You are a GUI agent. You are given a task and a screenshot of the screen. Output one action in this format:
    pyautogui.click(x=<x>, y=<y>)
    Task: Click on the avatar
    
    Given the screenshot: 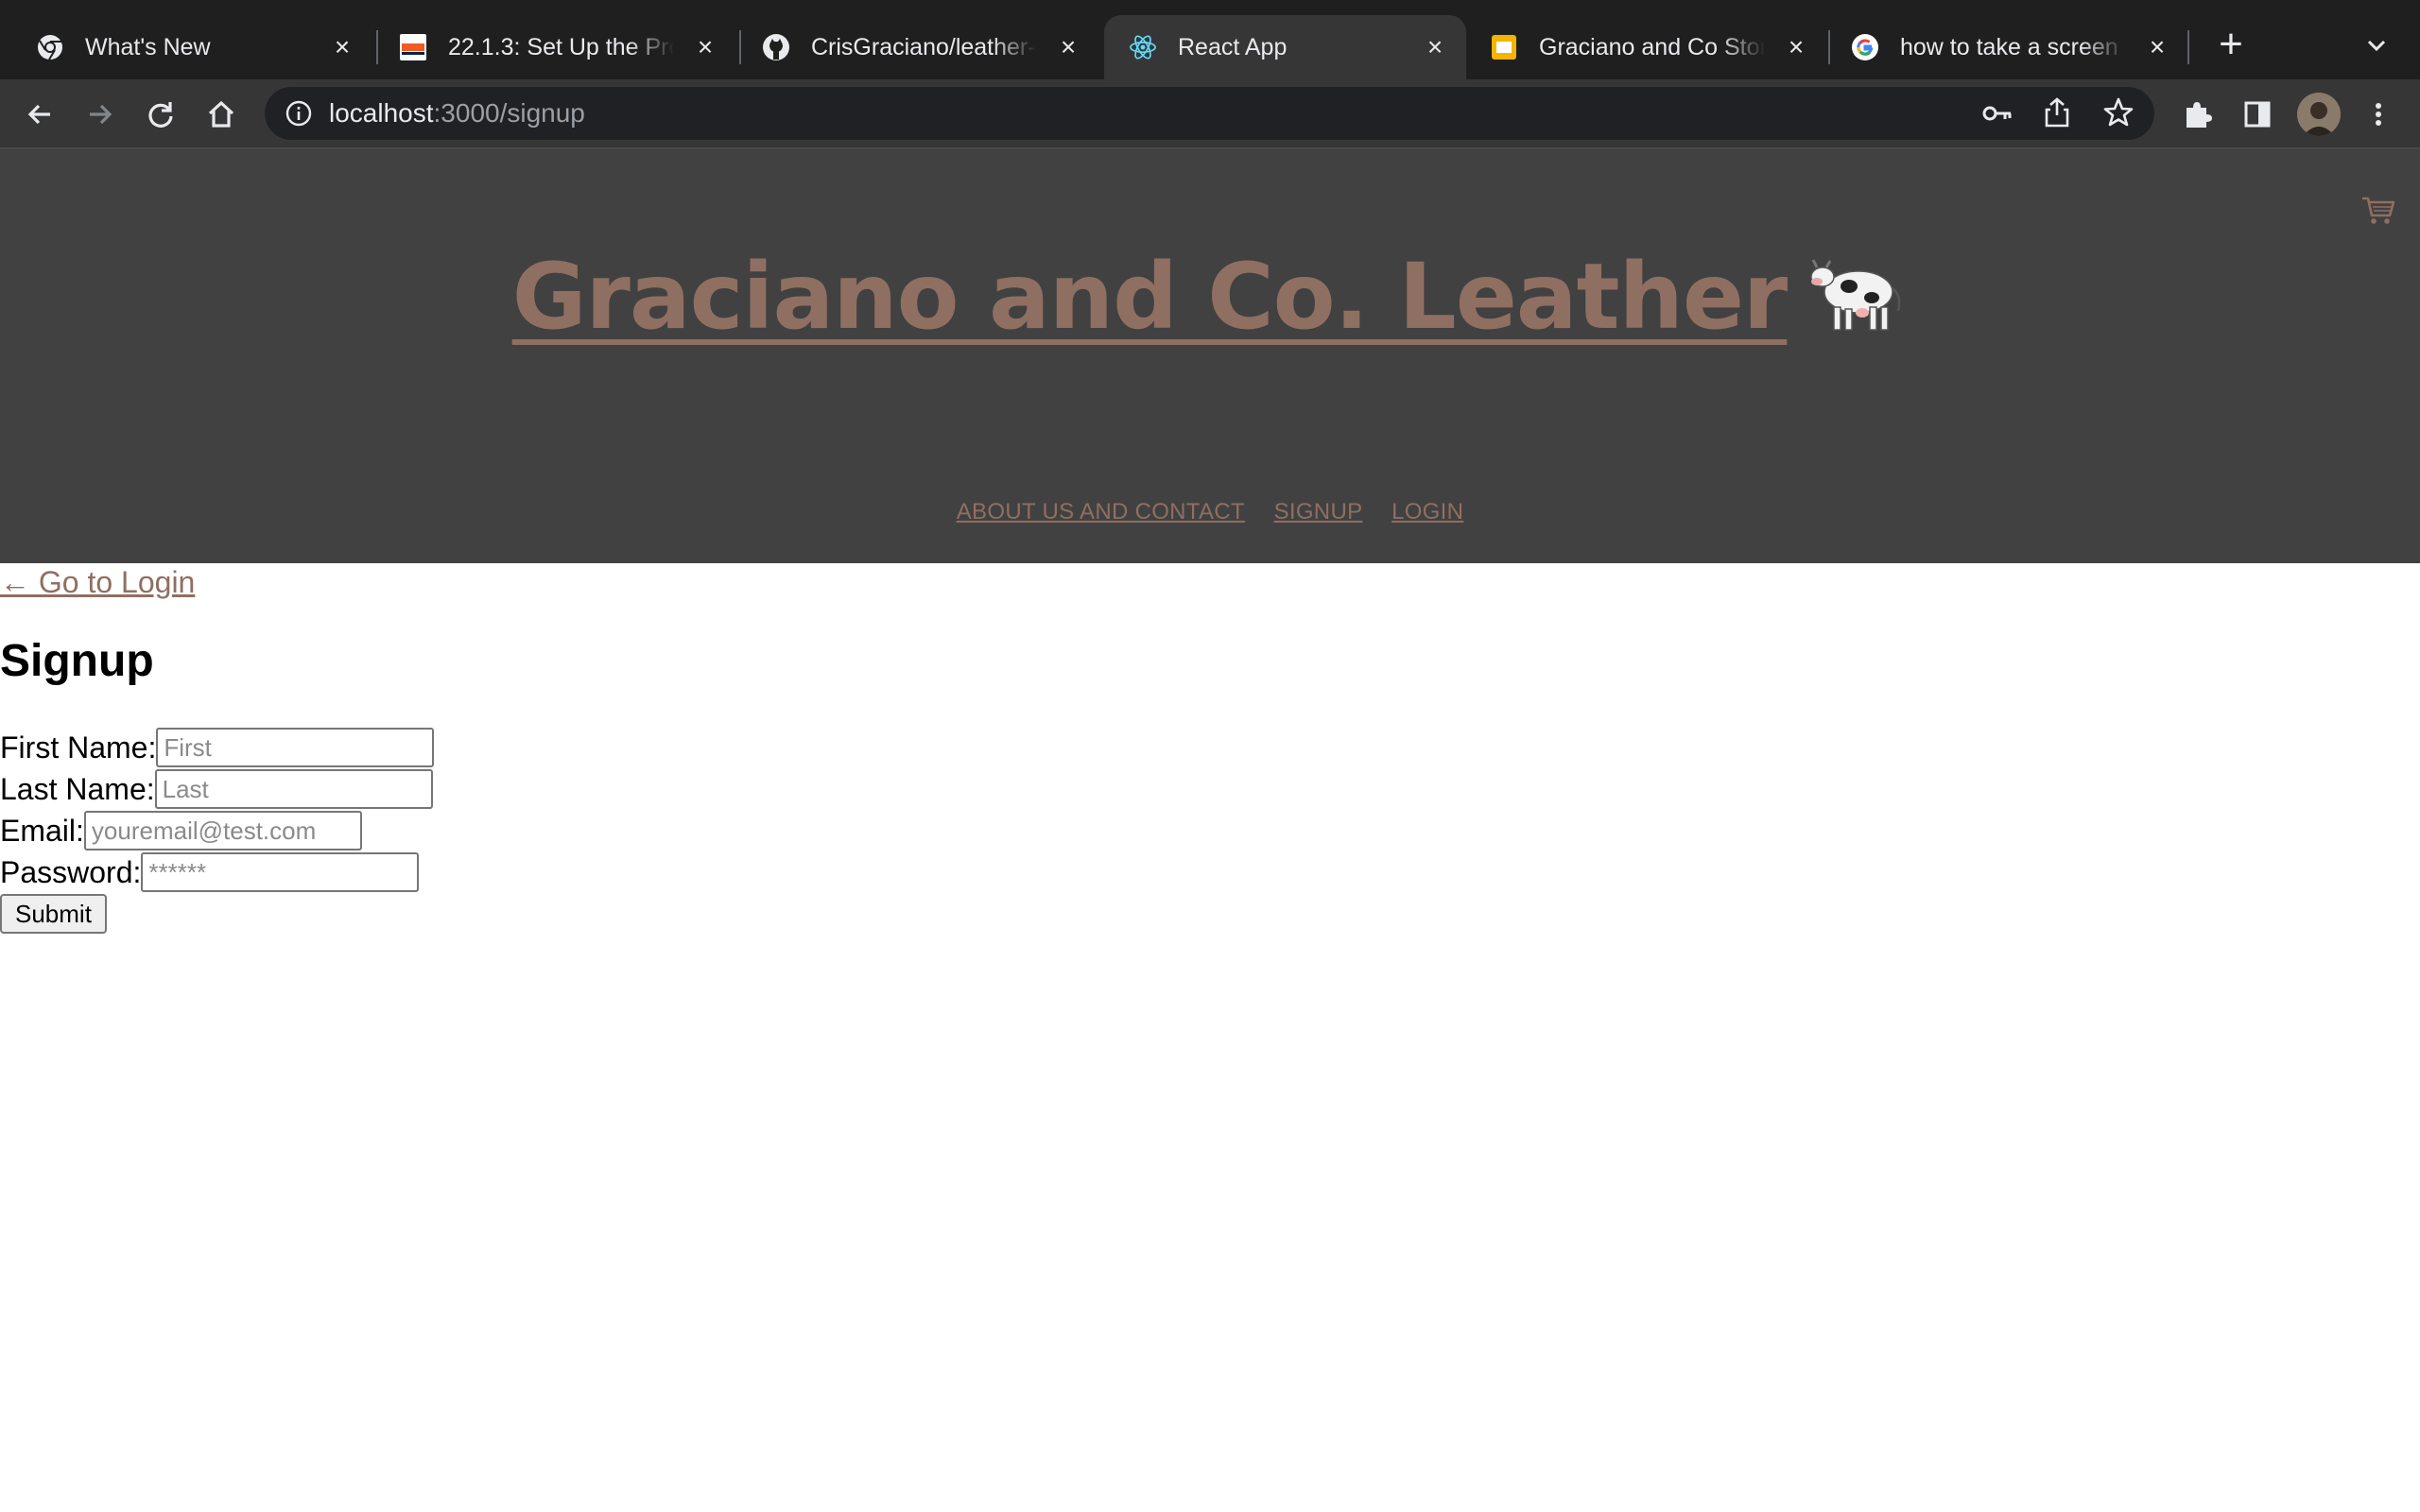 What is the action you would take?
    pyautogui.click(x=2319, y=114)
    